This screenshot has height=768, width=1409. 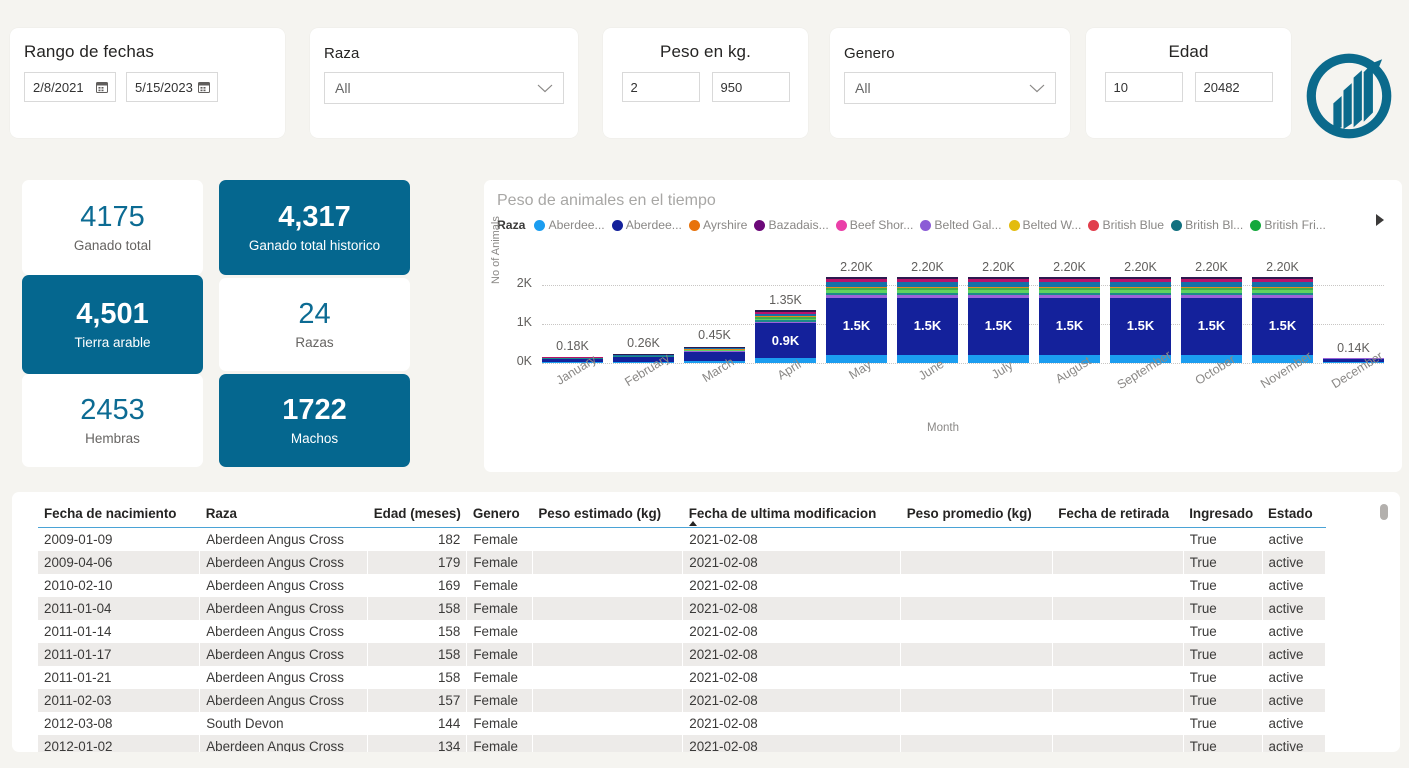 What do you see at coordinates (112, 216) in the screenshot?
I see `kpi-value: 4175` at bounding box center [112, 216].